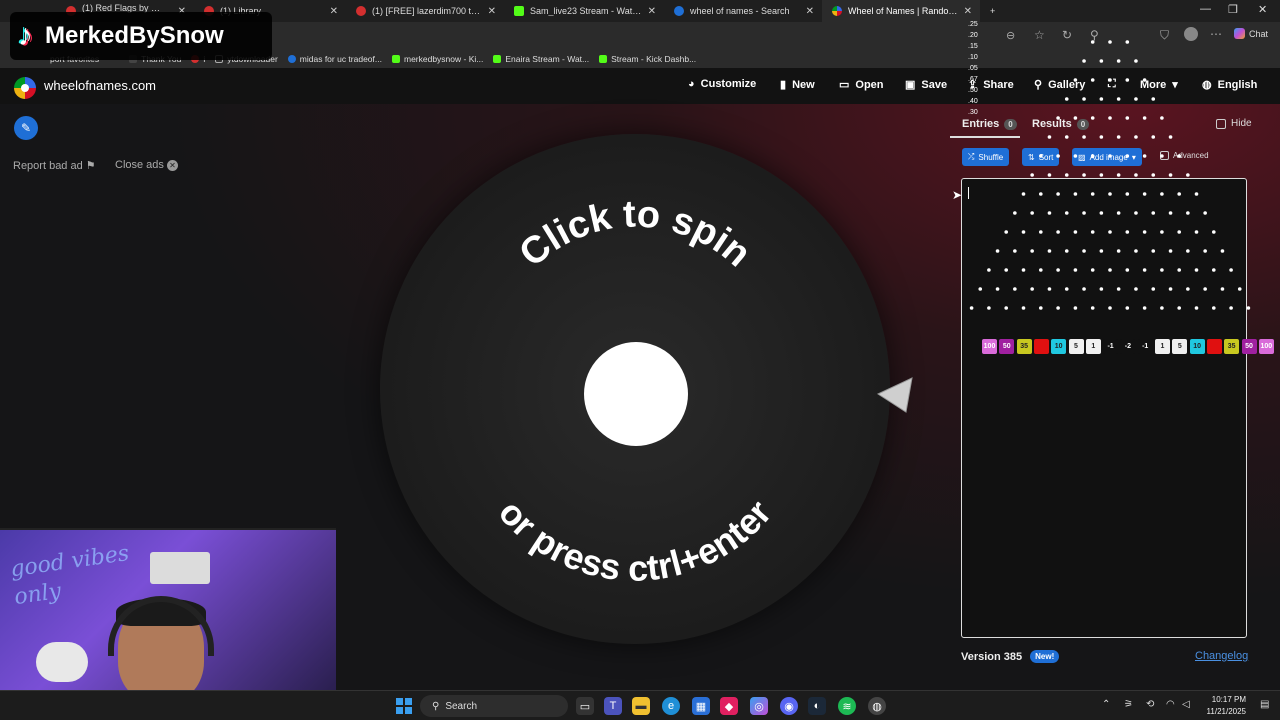 Image resolution: width=1280 pixels, height=720 pixels. I want to click on volume-icon: ◁, so click(1186, 704).